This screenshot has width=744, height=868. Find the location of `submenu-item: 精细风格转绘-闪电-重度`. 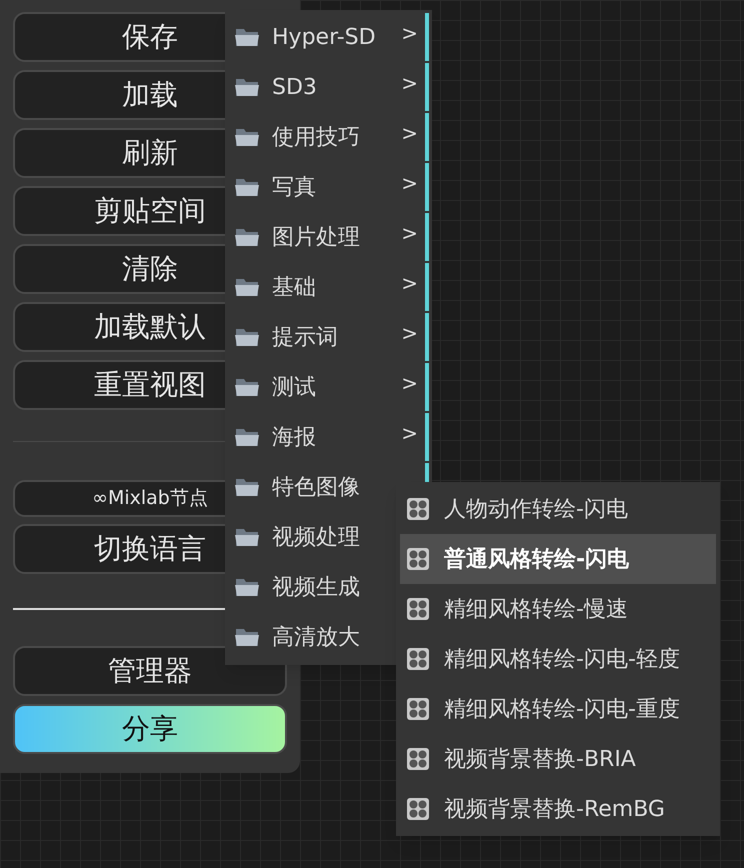

submenu-item: 精细风格转绘-闪电-重度 is located at coordinates (558, 709).